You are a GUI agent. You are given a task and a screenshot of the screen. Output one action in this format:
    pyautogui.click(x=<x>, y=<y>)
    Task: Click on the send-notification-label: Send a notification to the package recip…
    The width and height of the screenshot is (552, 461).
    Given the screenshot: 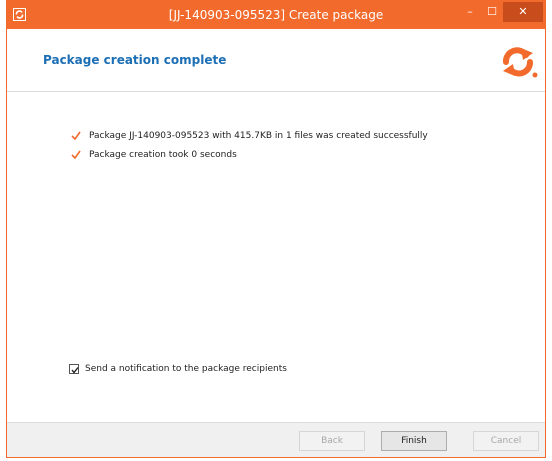 What is the action you would take?
    pyautogui.click(x=186, y=369)
    